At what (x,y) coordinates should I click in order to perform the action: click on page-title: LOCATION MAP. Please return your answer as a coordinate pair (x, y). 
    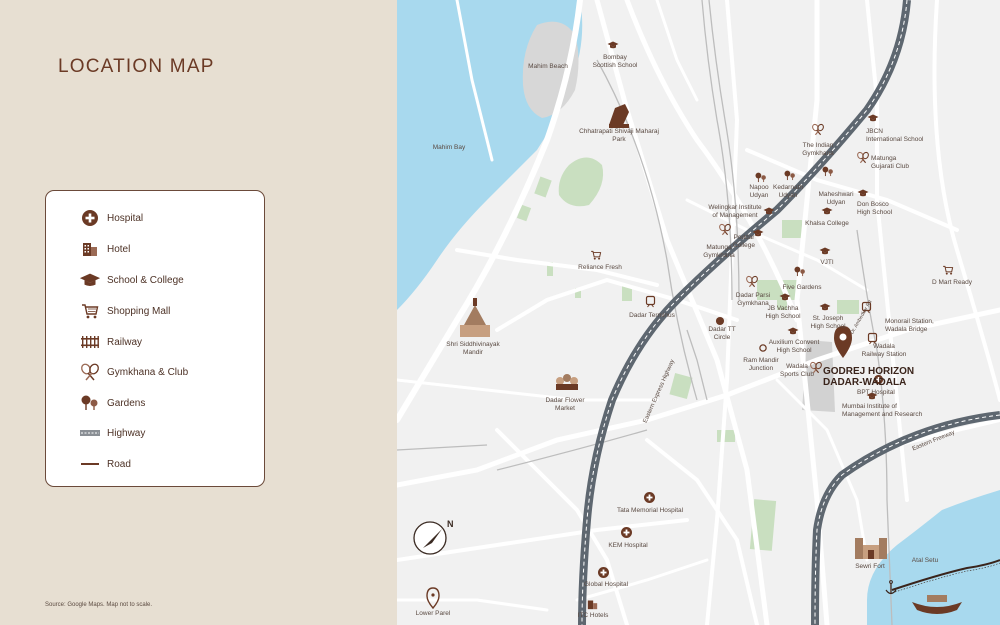
    Looking at the image, I should click on (136, 66).